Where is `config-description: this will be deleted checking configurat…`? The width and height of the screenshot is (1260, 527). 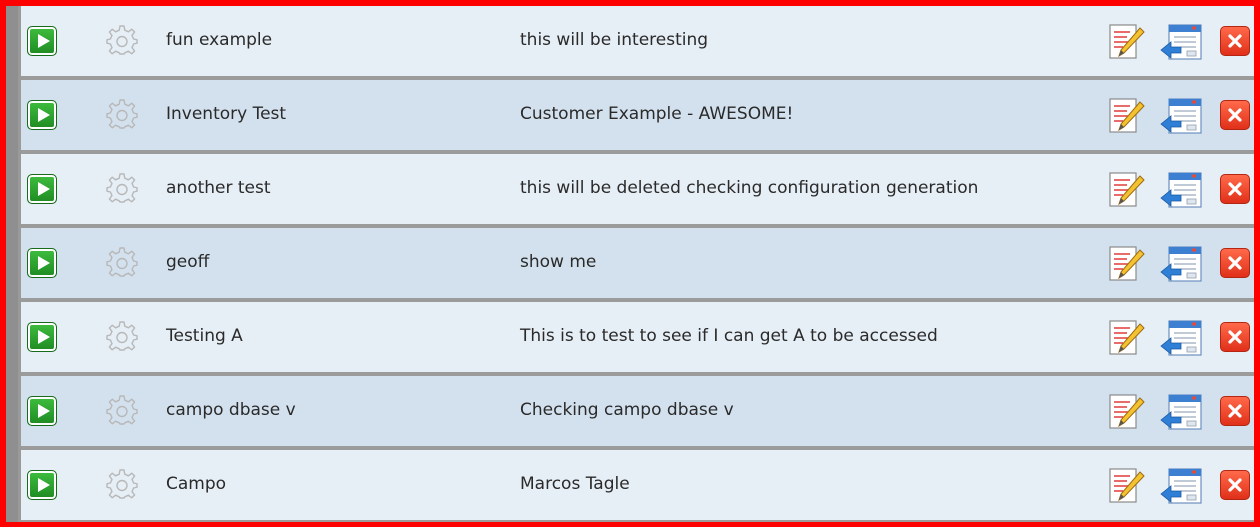 config-description: this will be deleted checking configurat… is located at coordinates (749, 188).